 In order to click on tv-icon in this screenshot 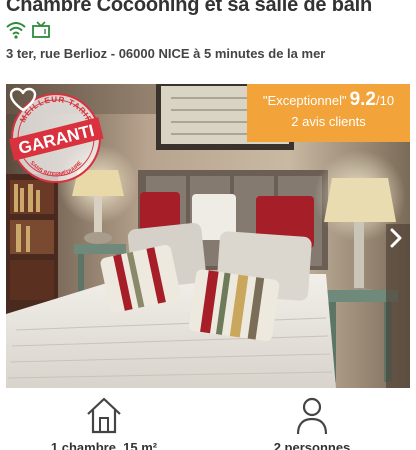, I will do `click(41, 30)`.